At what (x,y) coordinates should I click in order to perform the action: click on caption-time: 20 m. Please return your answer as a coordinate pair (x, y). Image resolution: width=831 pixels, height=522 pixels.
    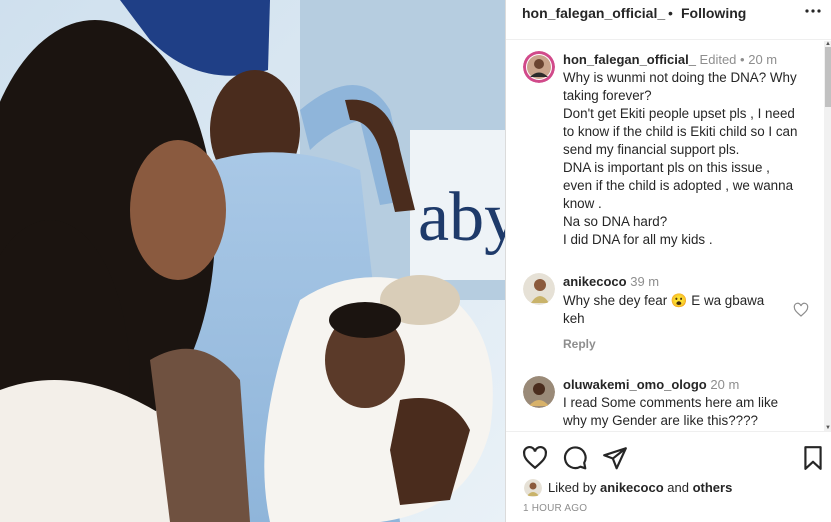
    Looking at the image, I should click on (763, 59).